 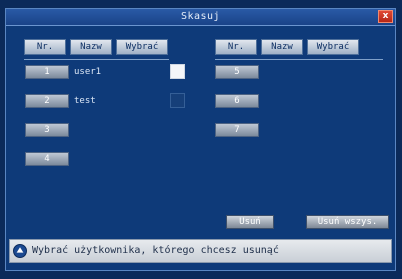 I want to click on header-name-right: Nazw, so click(x=282, y=47).